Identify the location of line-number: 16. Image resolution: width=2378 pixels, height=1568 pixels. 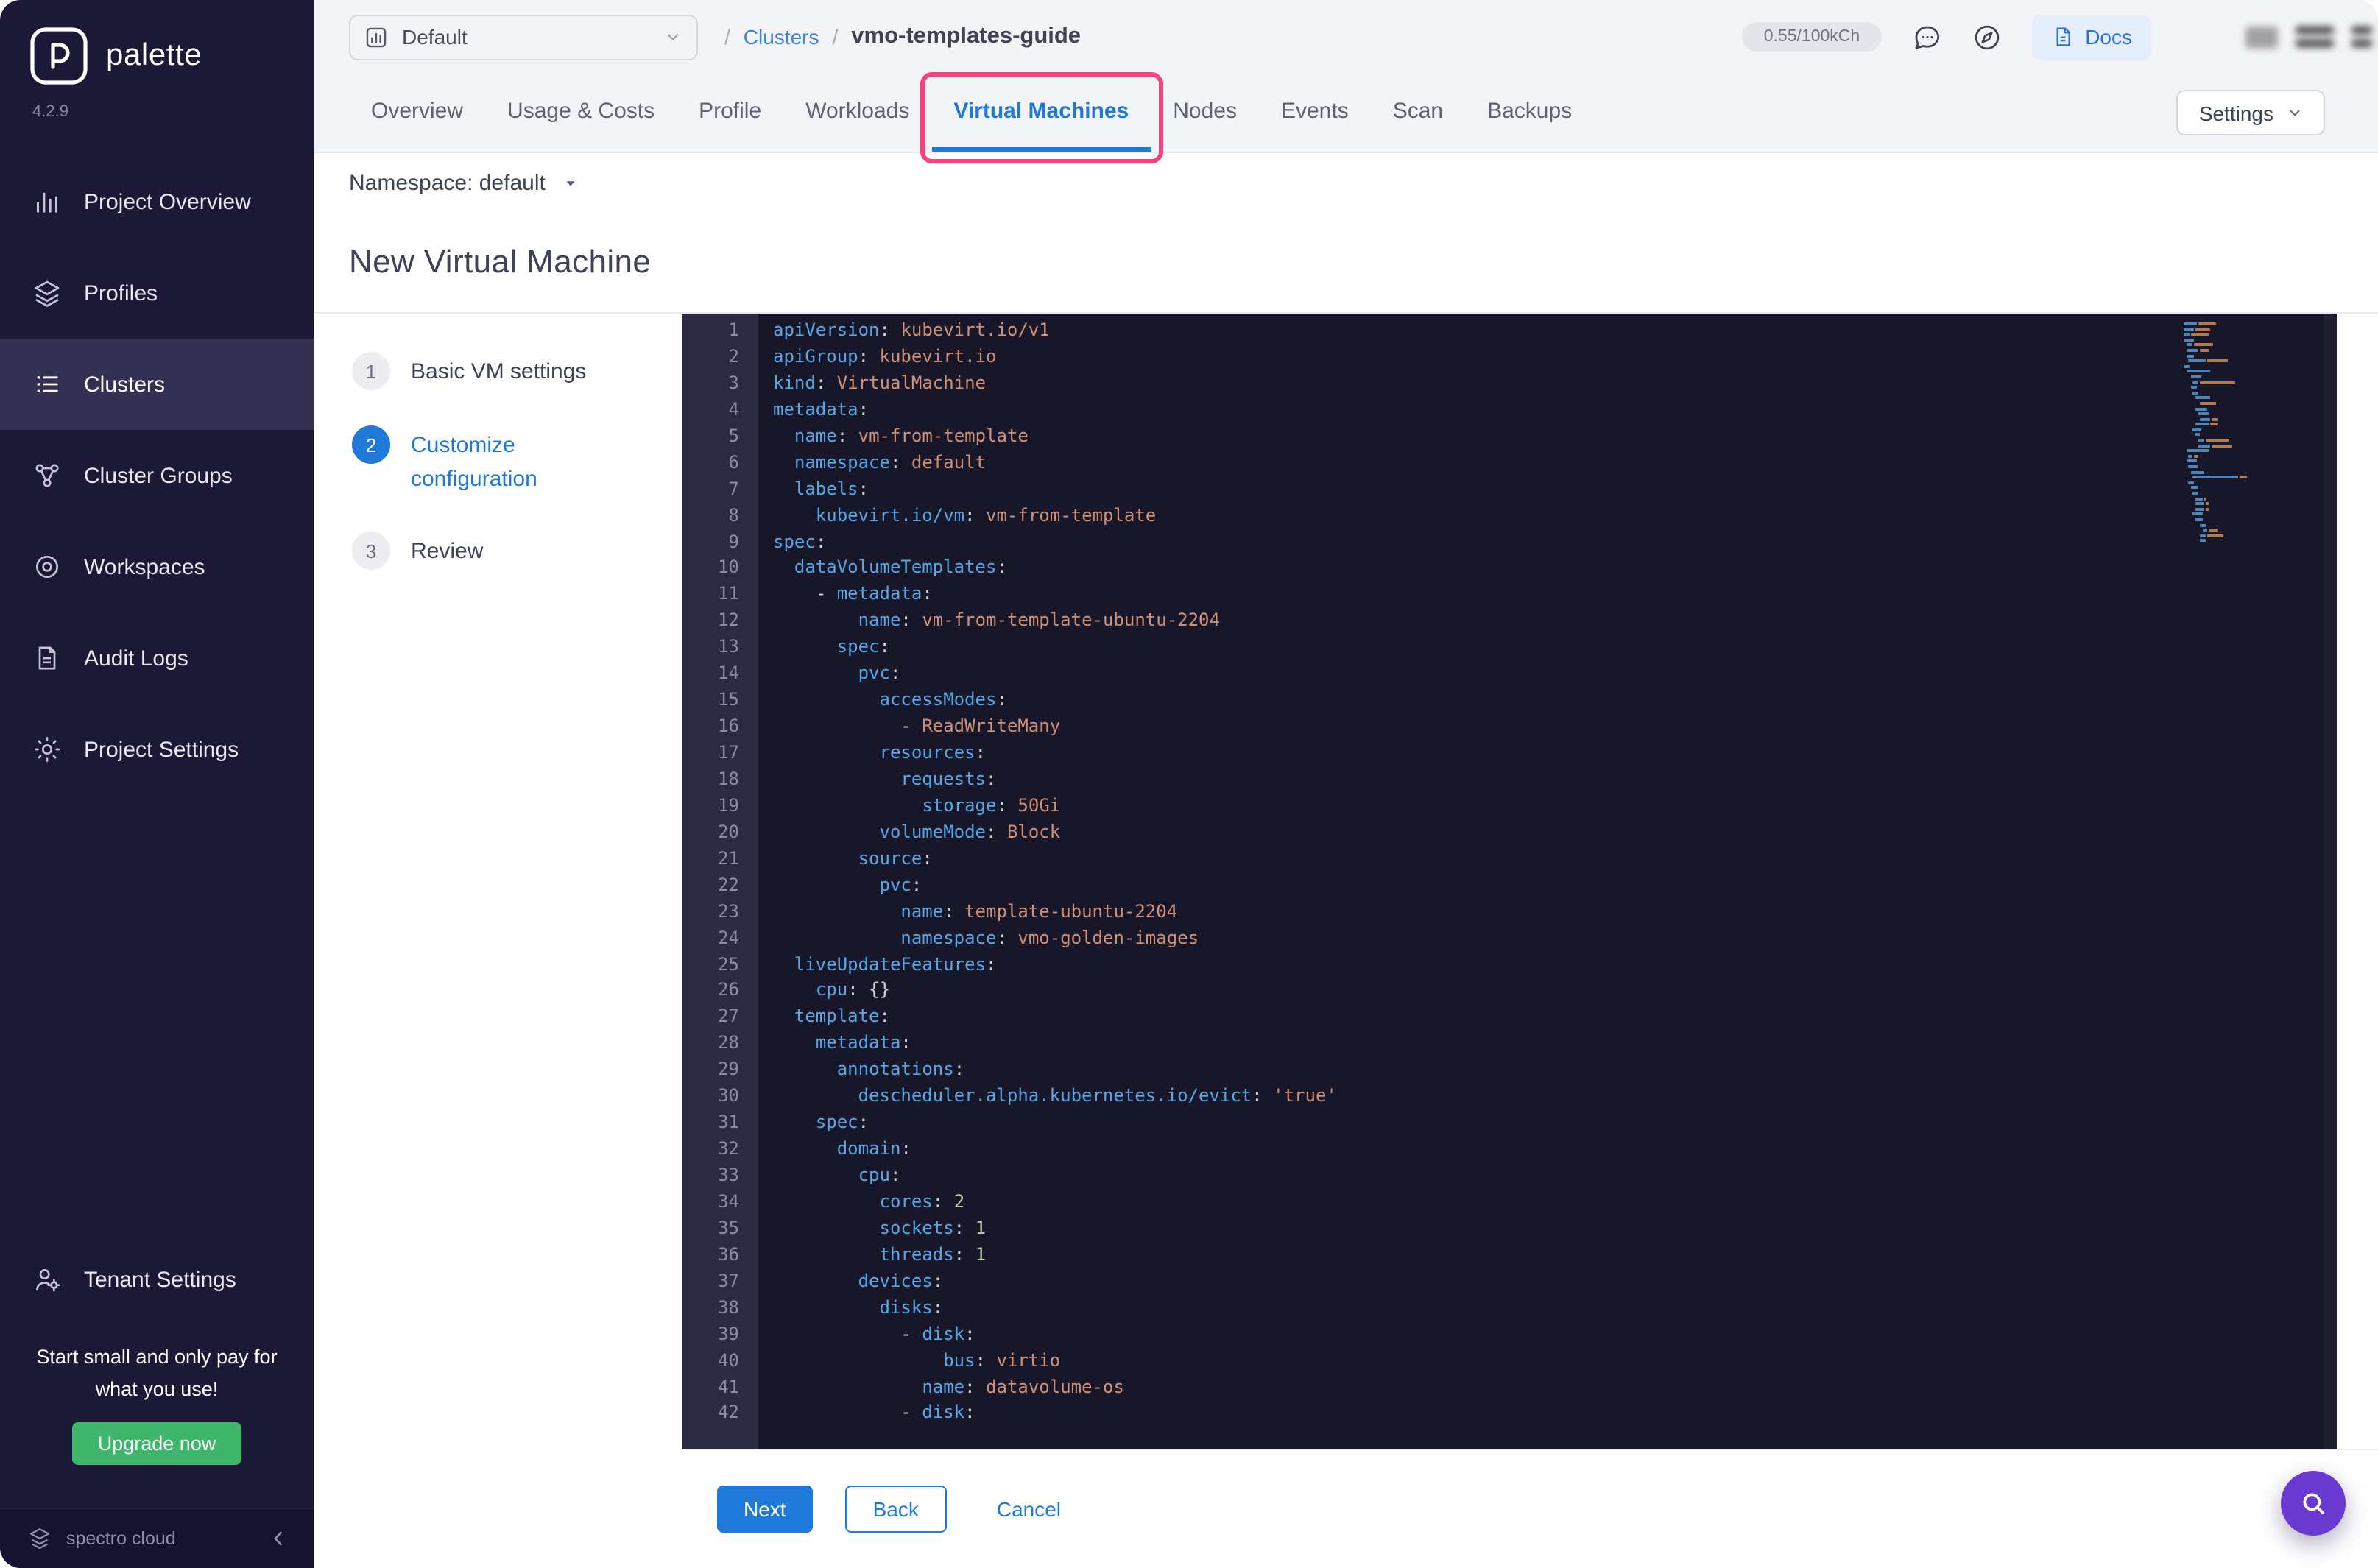
(728, 726).